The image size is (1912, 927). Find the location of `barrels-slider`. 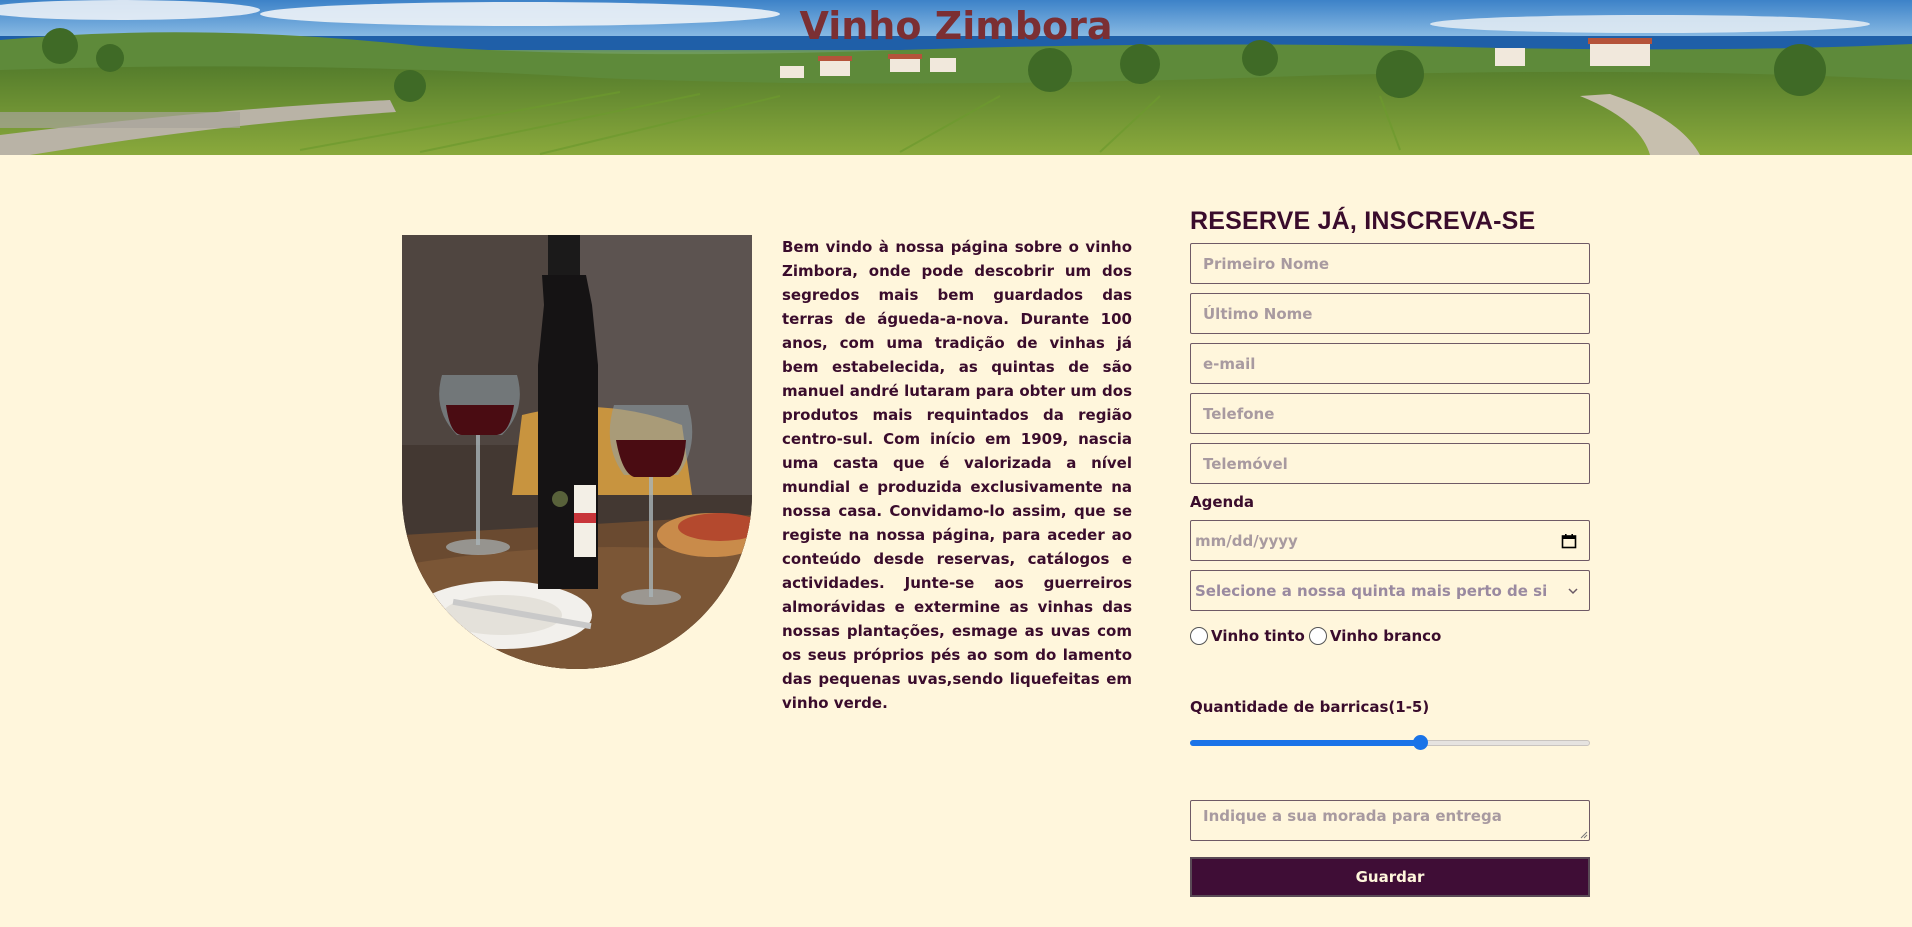

barrels-slider is located at coordinates (1390, 742).